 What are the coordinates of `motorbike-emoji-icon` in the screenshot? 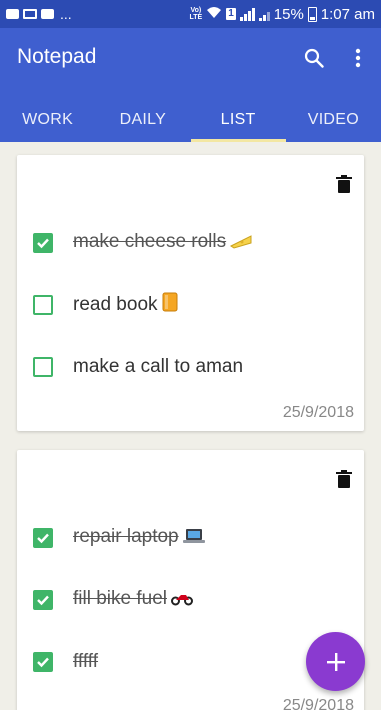 It's located at (182, 601).